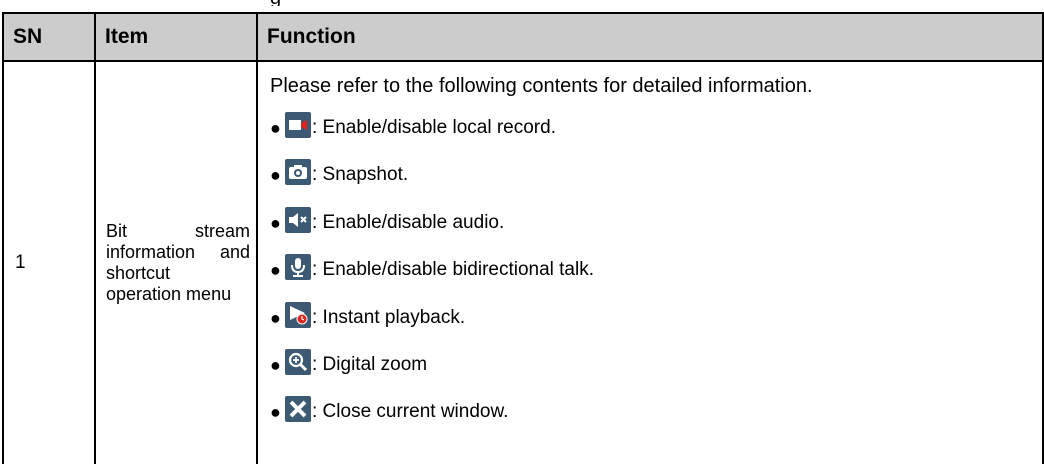 Image resolution: width=1044 pixels, height=464 pixels. What do you see at coordinates (49, 37) in the screenshot?
I see `header-sn: SN` at bounding box center [49, 37].